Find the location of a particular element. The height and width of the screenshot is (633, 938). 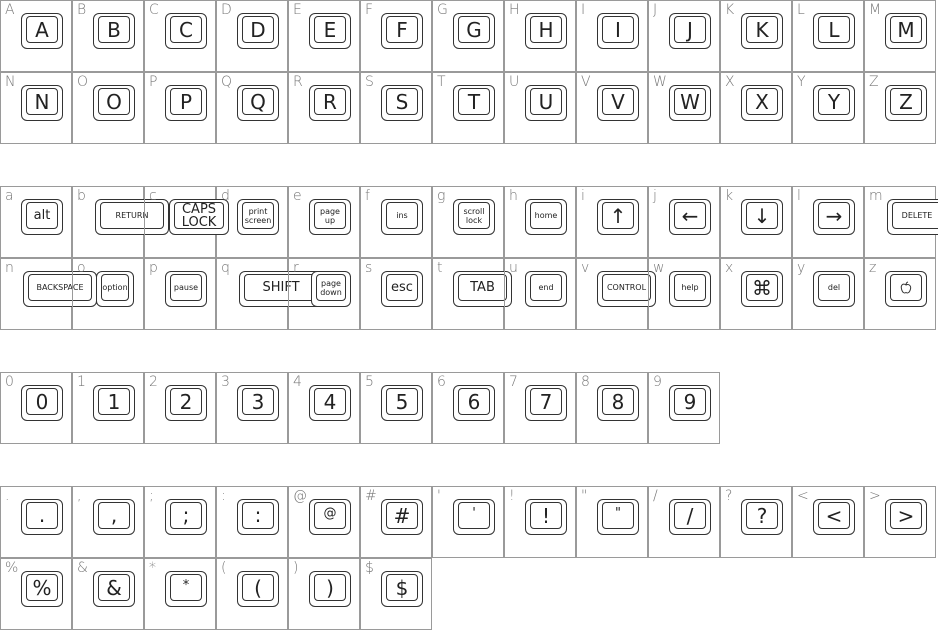

key-glyph: * is located at coordinates (186, 589).